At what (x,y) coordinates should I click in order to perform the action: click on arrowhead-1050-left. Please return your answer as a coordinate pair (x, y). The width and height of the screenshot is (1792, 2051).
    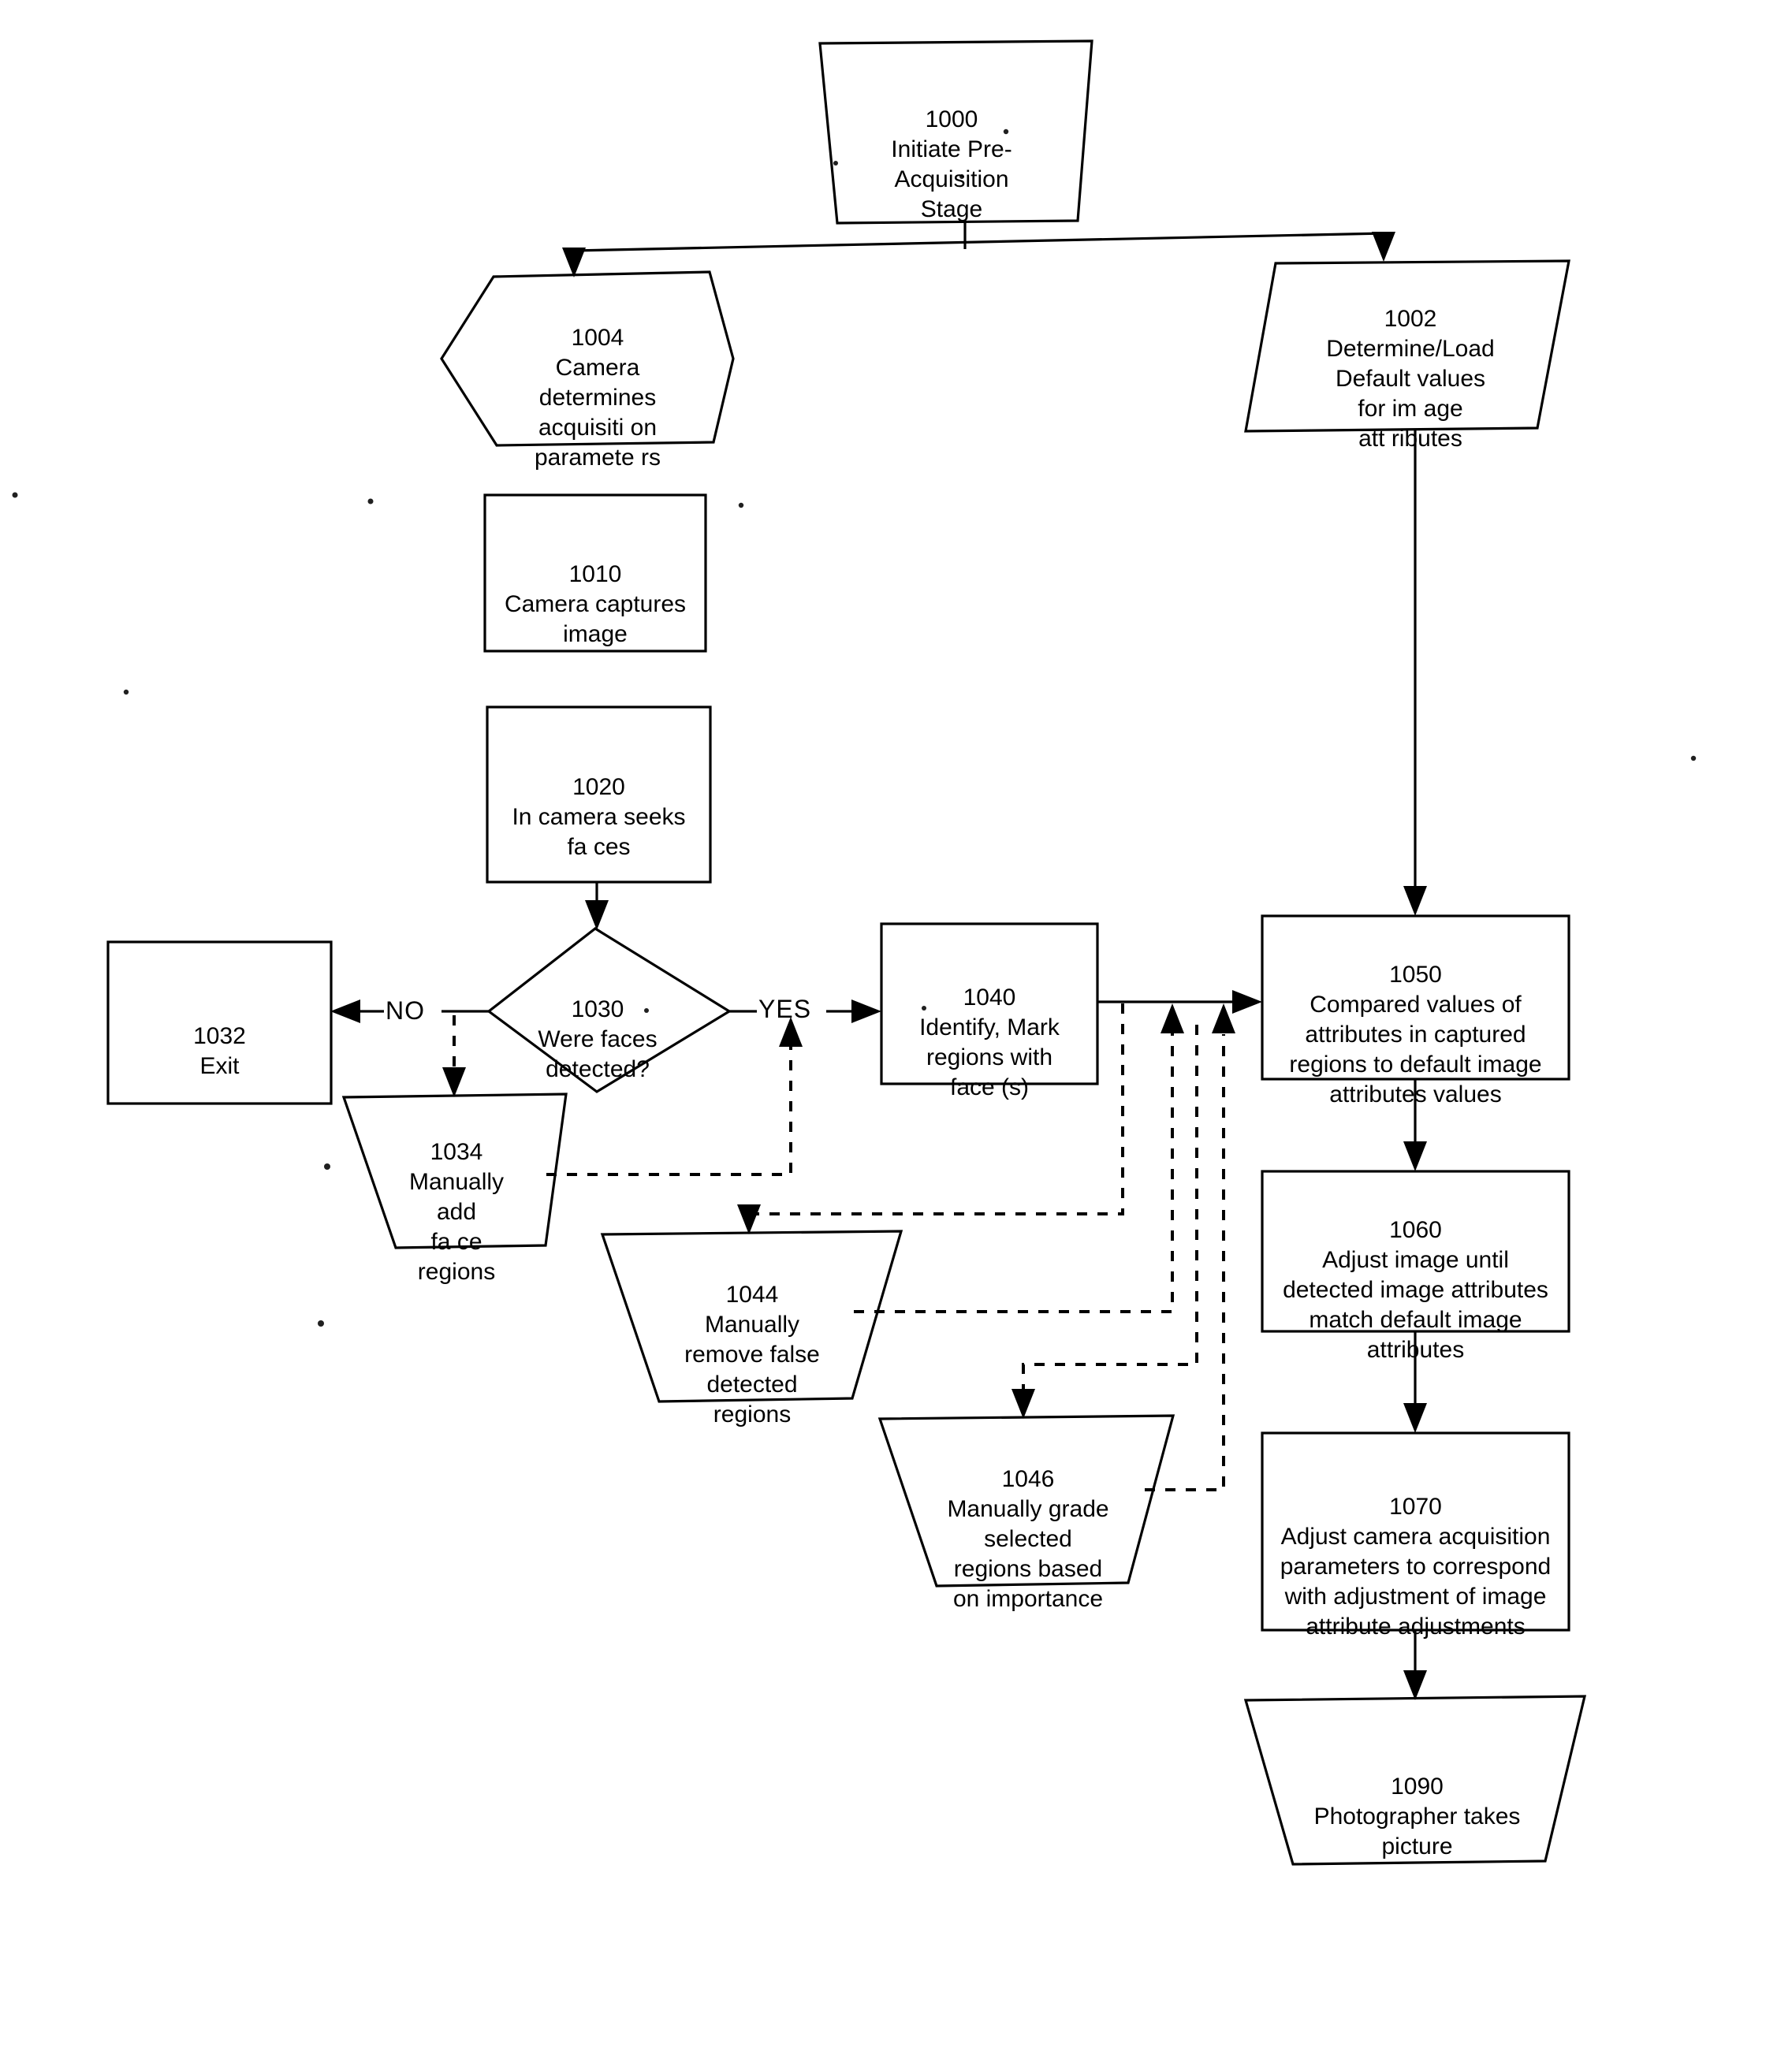
    Looking at the image, I should click on (1247, 1002).